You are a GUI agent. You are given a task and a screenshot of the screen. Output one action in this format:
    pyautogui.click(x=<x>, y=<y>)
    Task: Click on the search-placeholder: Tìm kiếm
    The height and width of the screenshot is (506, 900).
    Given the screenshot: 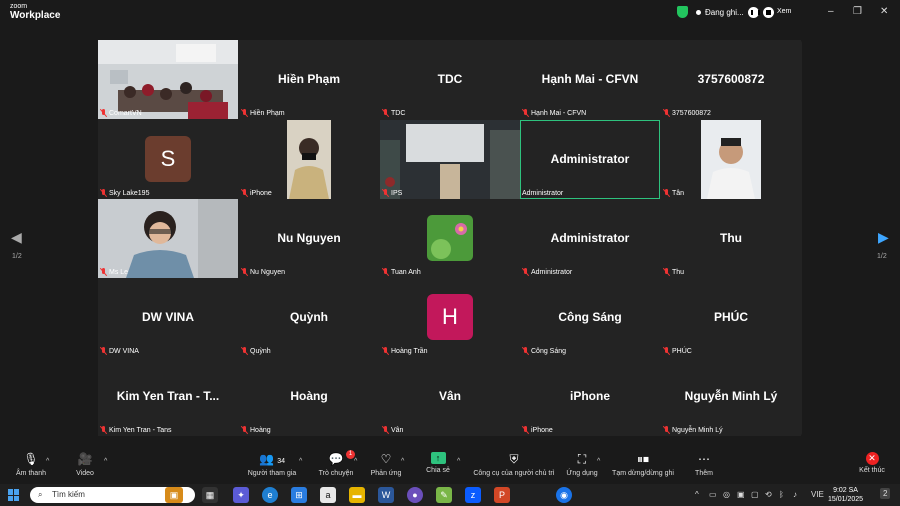 What is the action you would take?
    pyautogui.click(x=68, y=494)
    